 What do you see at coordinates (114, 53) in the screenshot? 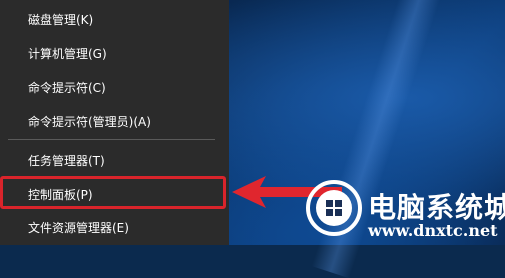
I see `menu-item-computer-management: 计算机管理(G)` at bounding box center [114, 53].